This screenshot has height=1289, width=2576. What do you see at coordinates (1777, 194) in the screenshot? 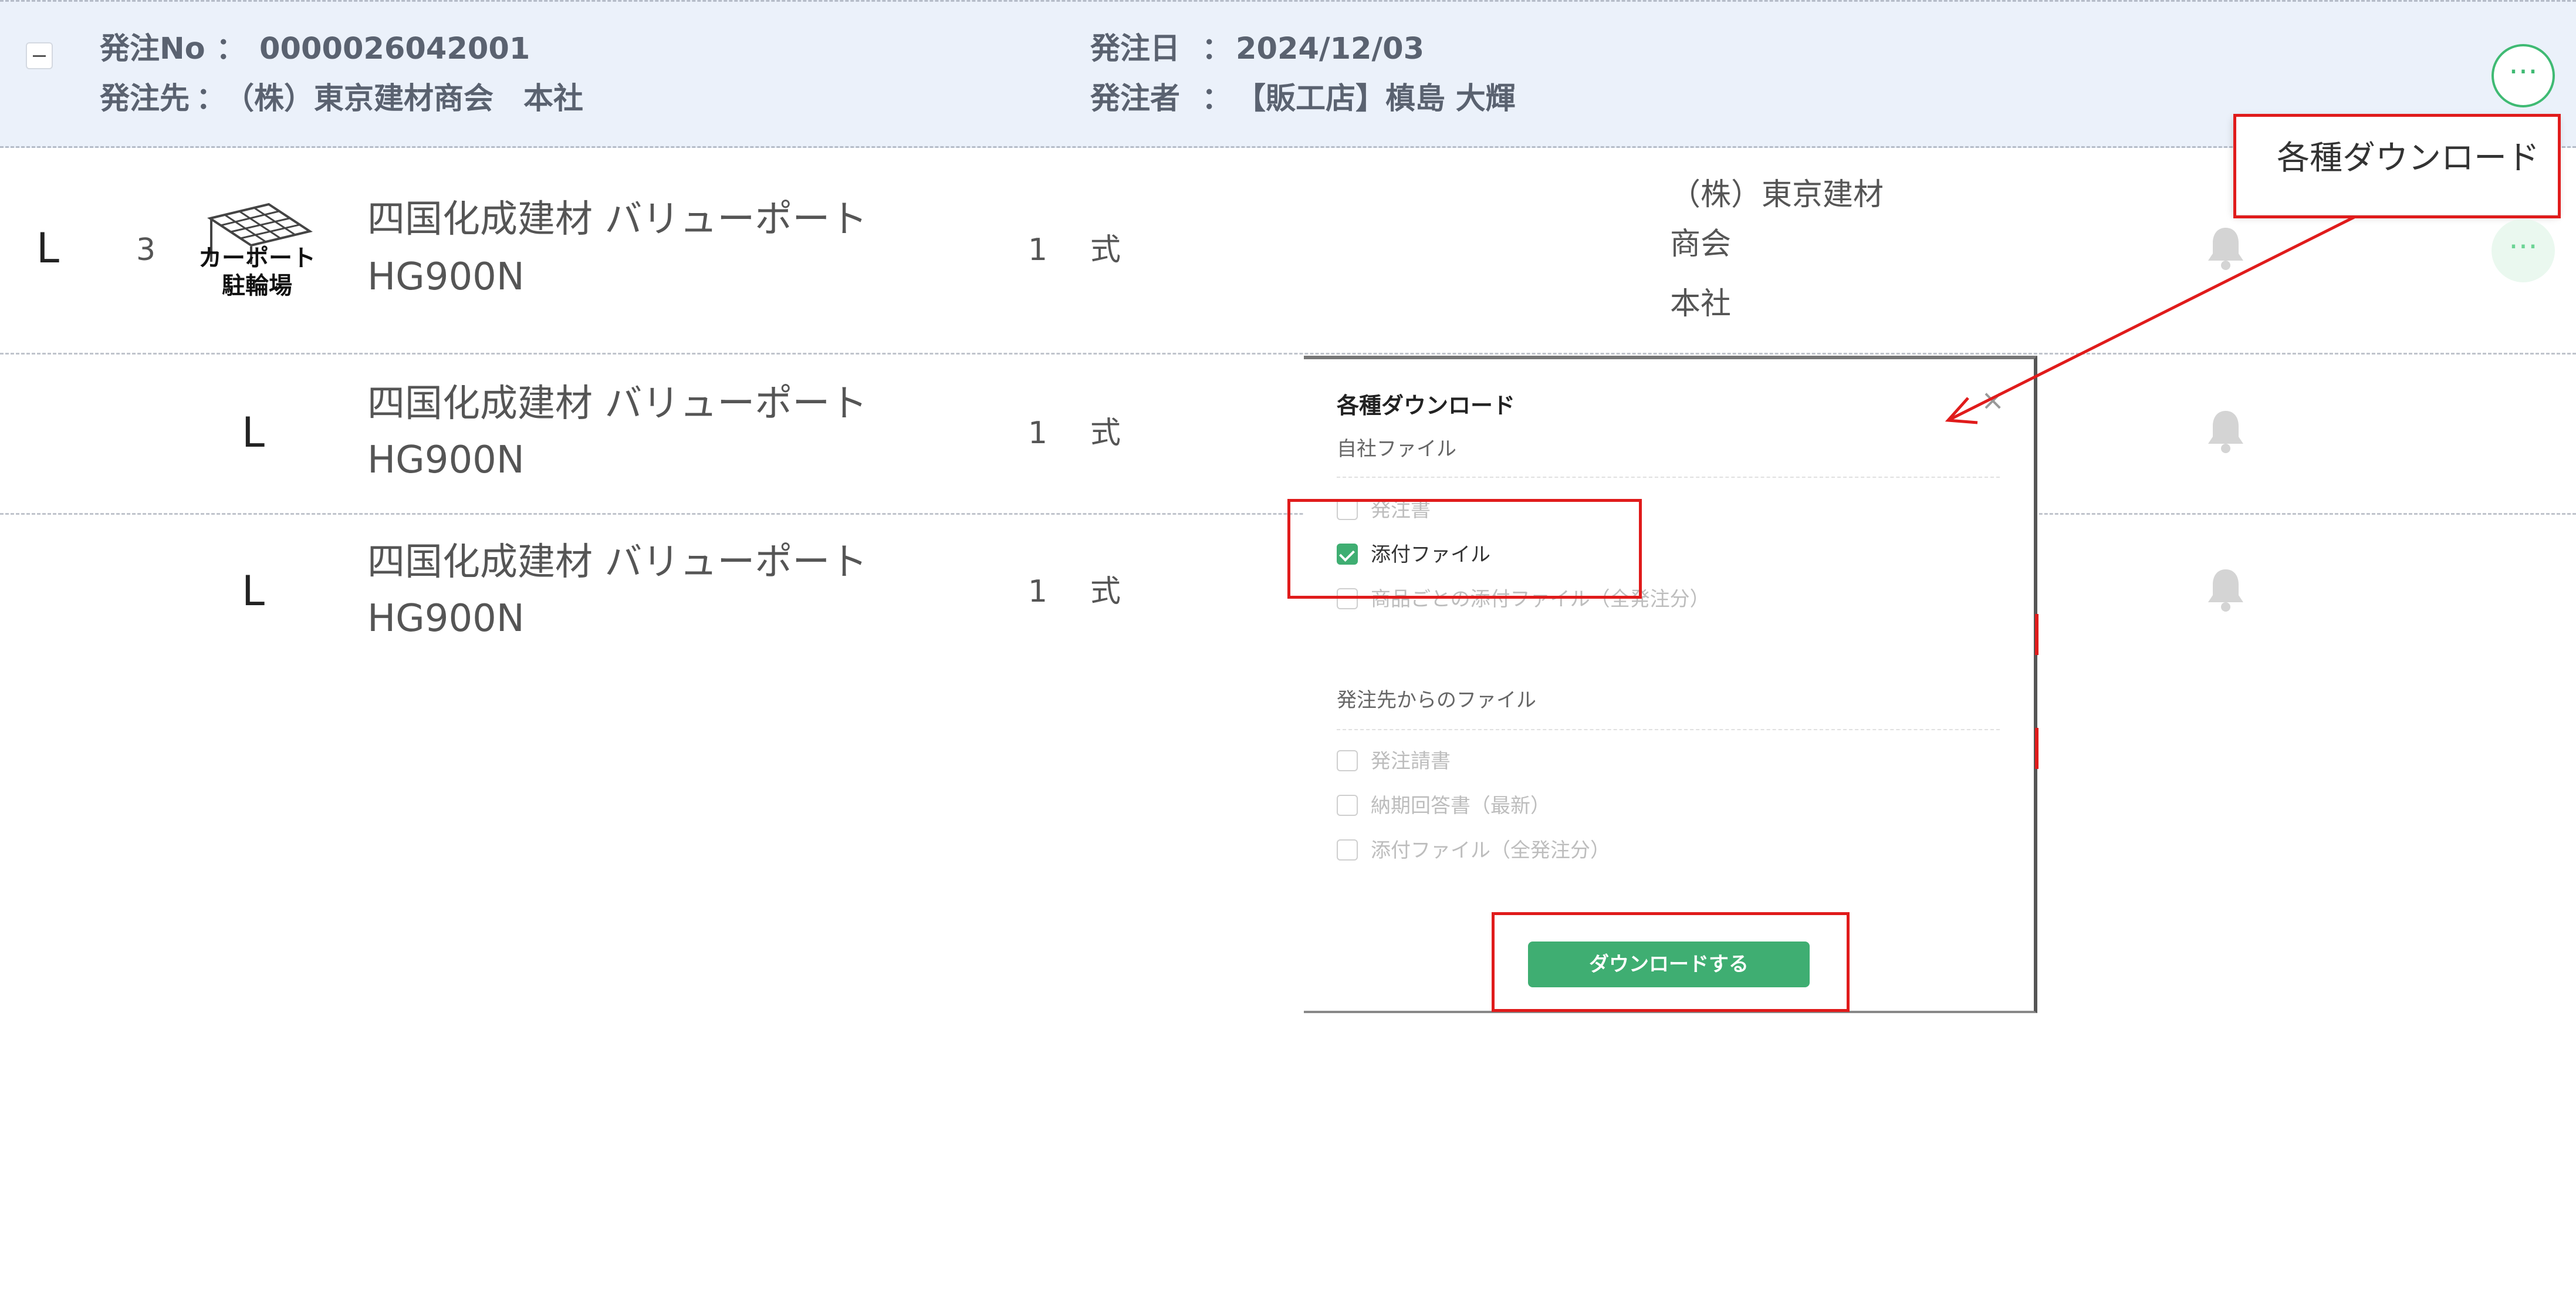
I see `row-1-supplier-1: （株）東京建材` at bounding box center [1777, 194].